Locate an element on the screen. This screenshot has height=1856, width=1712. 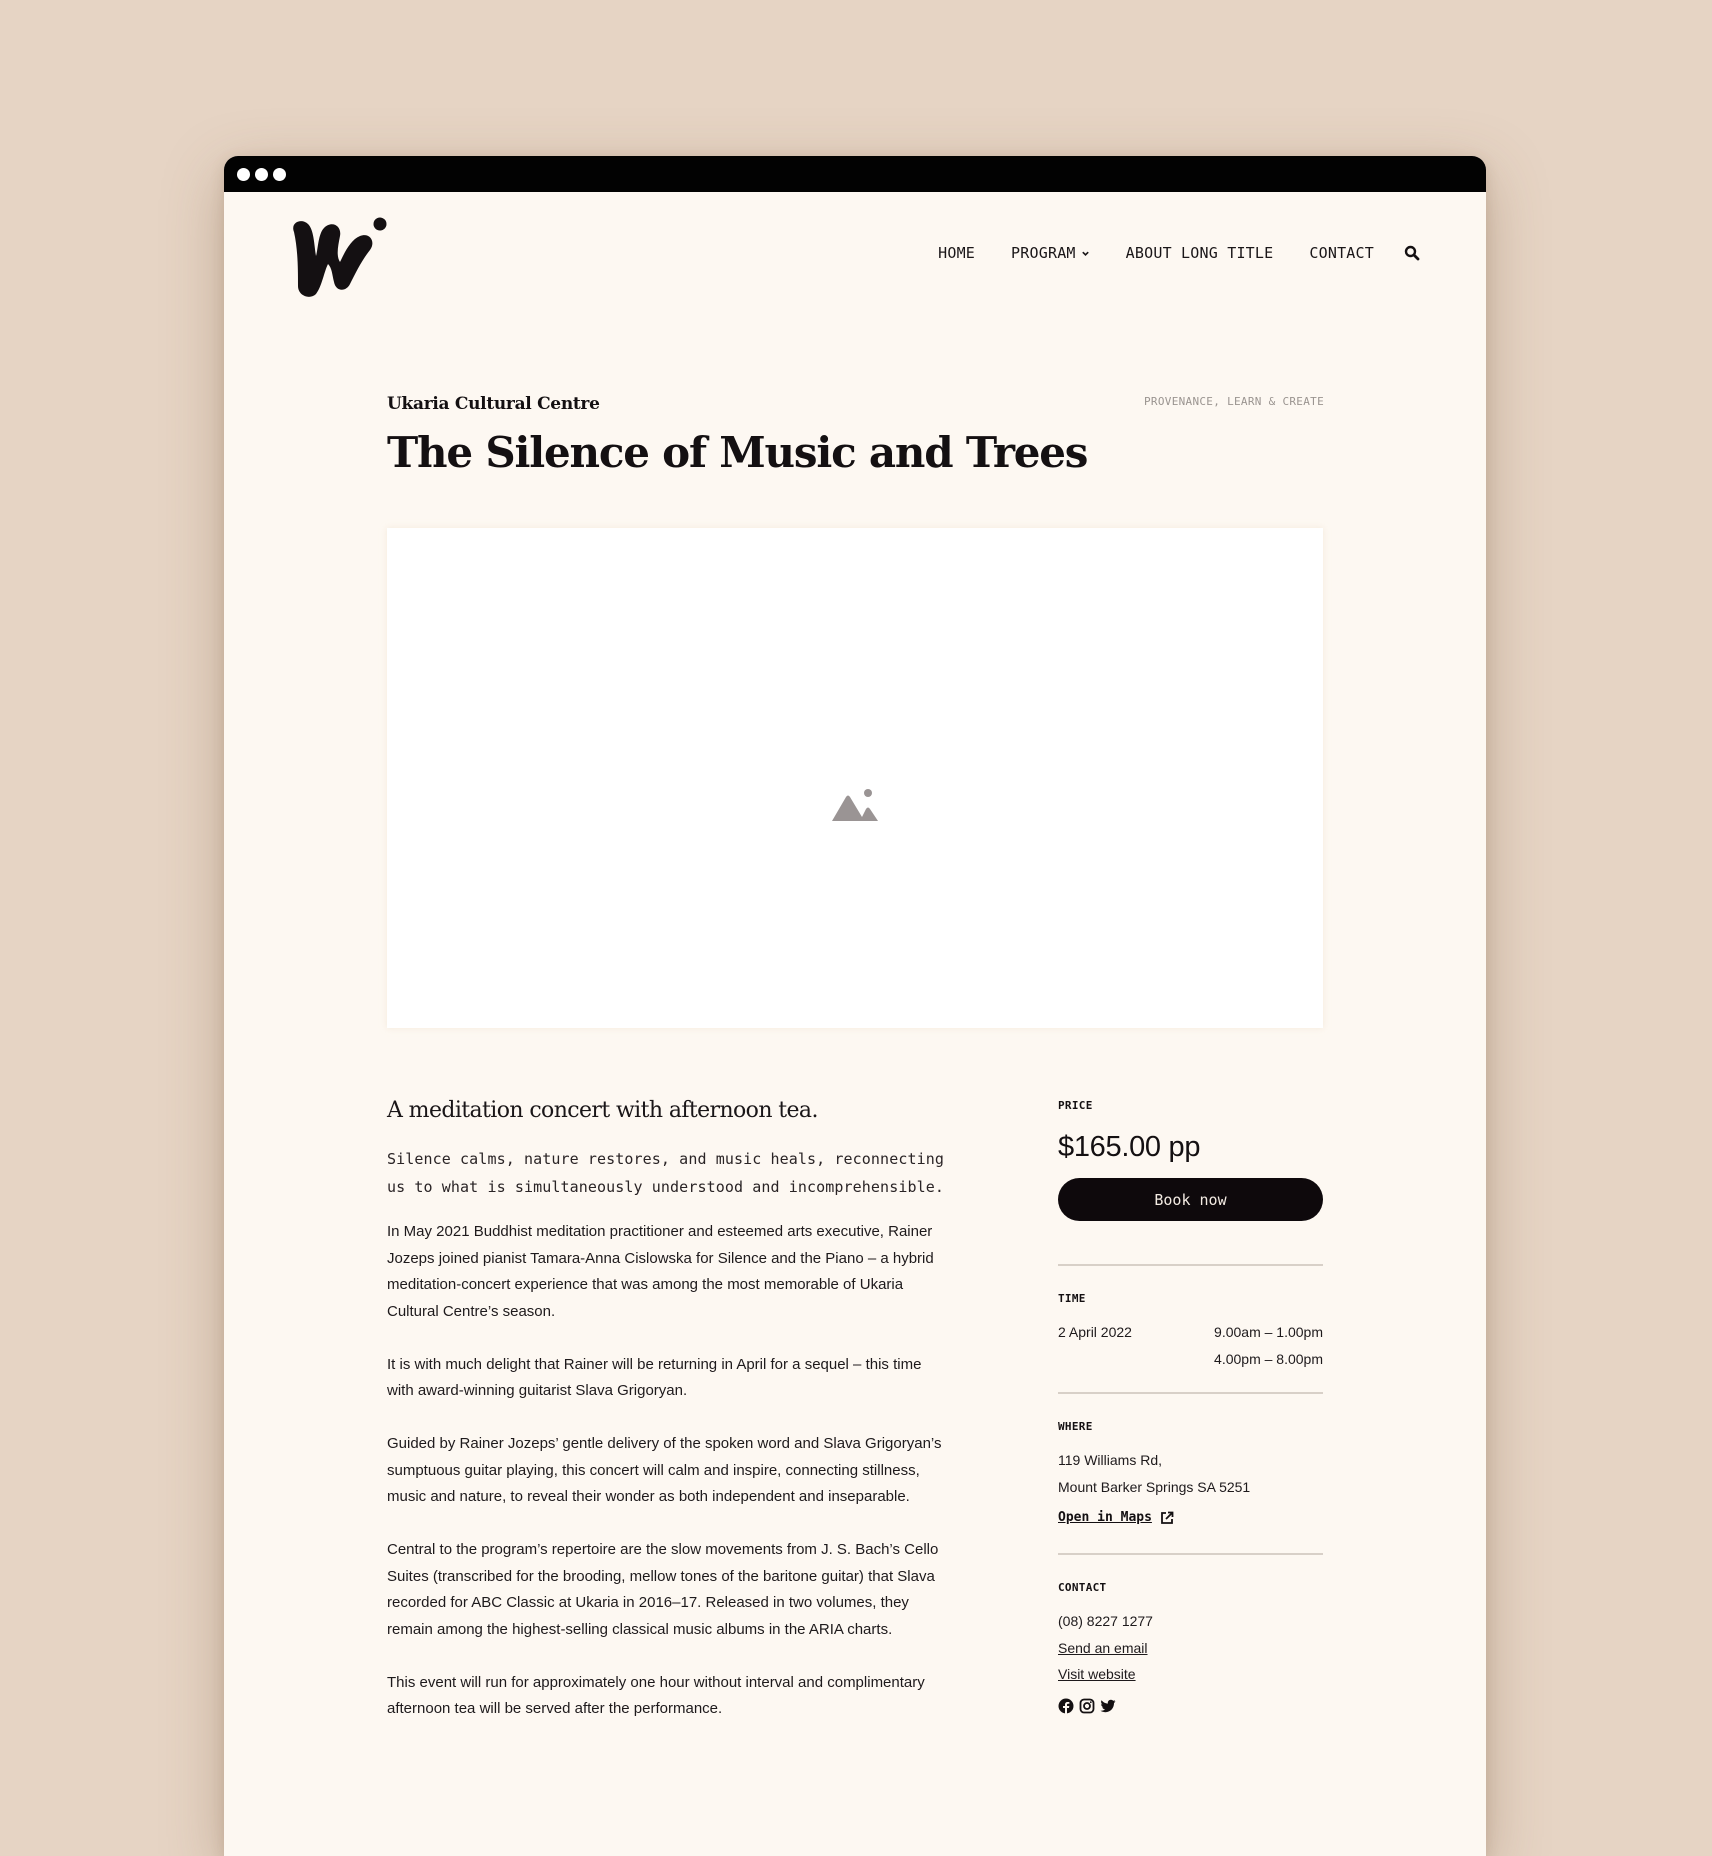
send-email-link: Send an email is located at coordinates (1190, 1648).